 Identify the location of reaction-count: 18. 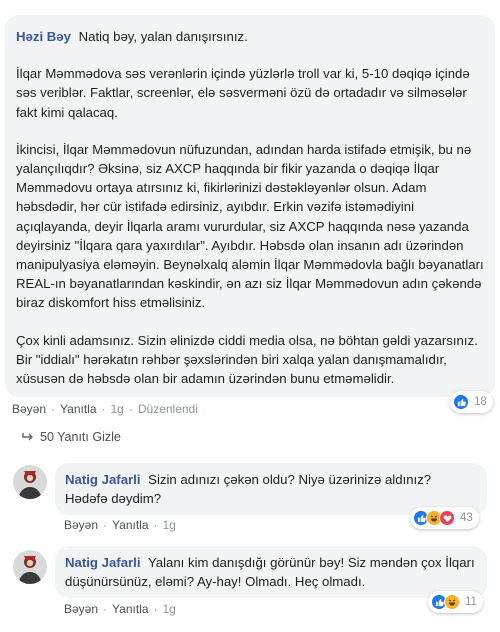
(480, 402).